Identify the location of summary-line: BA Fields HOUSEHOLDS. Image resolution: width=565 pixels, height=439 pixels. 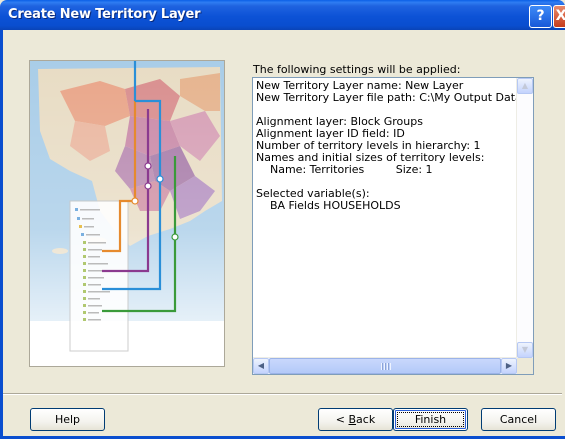
(328, 205).